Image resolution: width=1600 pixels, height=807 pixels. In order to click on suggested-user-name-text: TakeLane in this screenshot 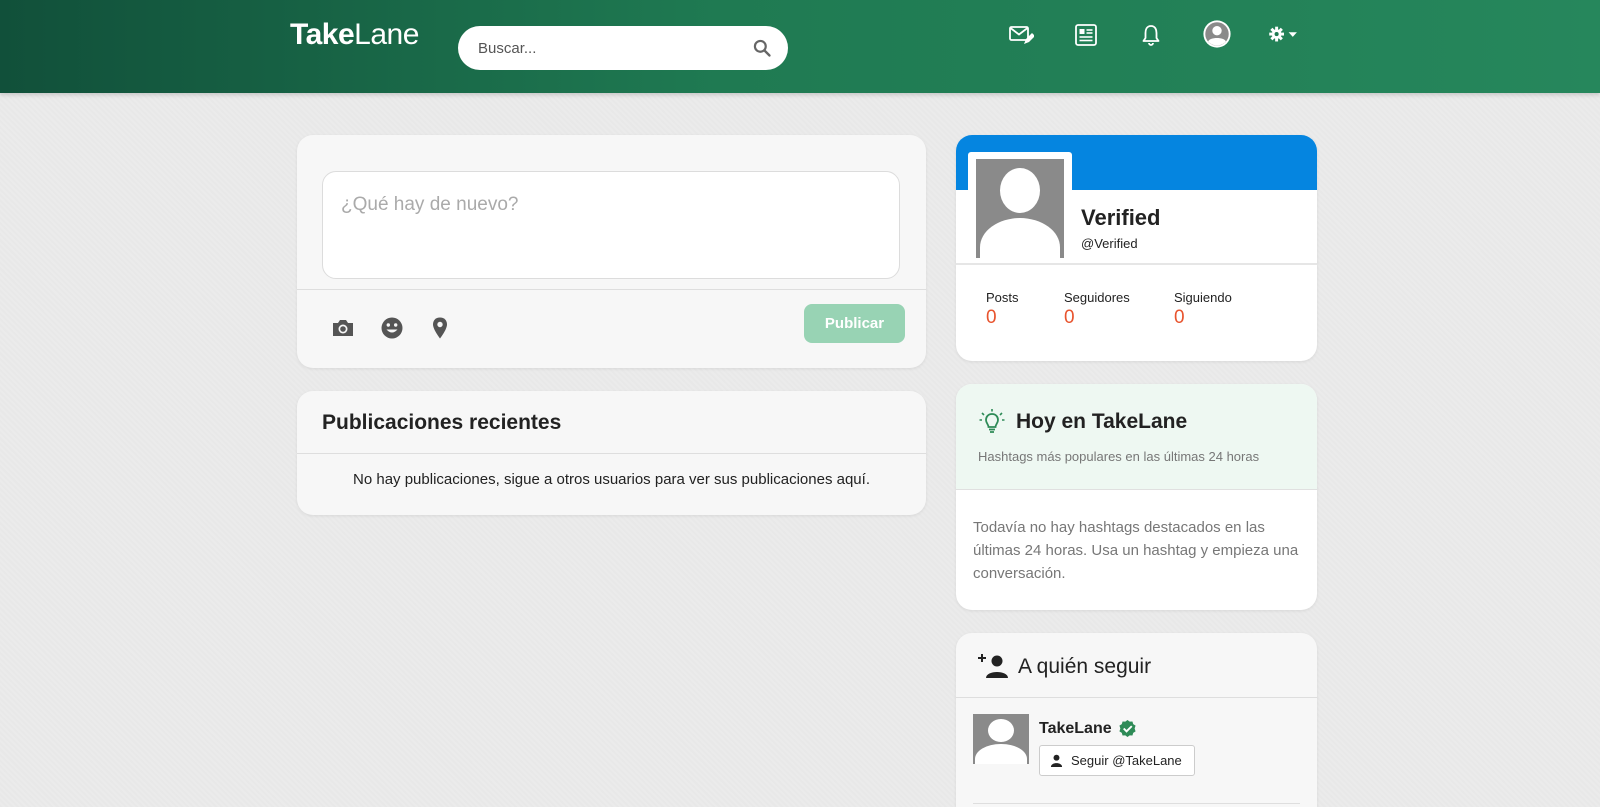, I will do `click(1075, 728)`.